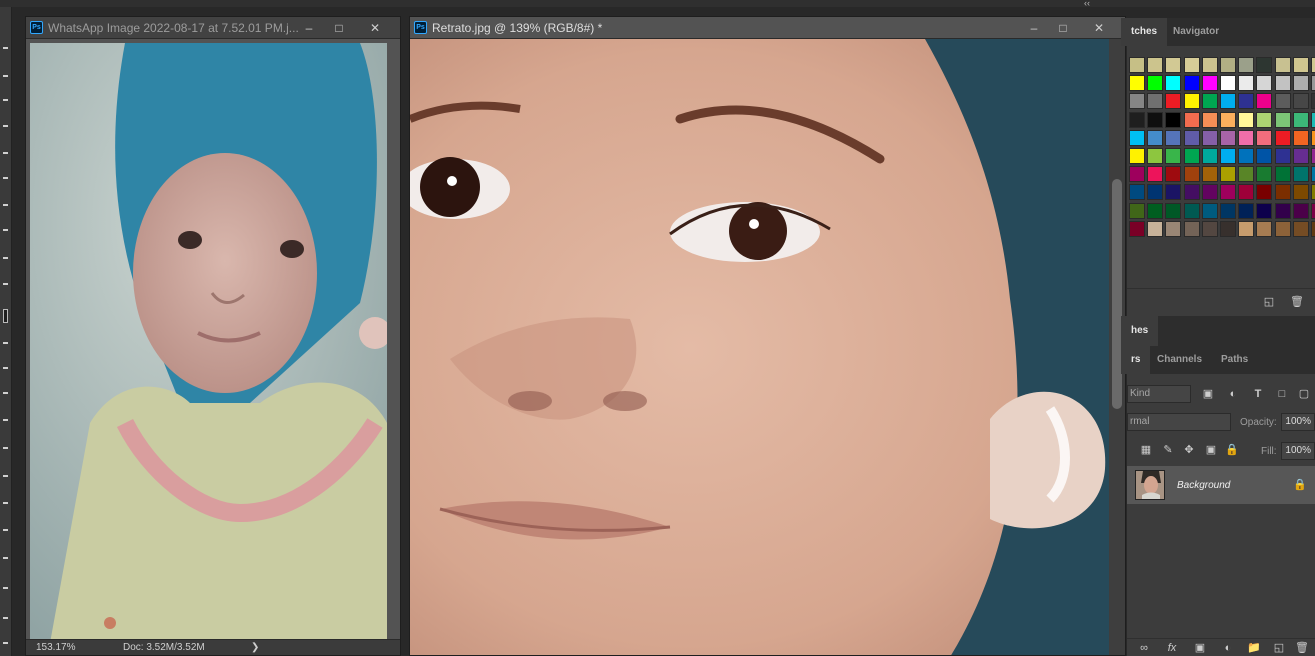  I want to click on quick-select-tool-icon, so click(5, 126).